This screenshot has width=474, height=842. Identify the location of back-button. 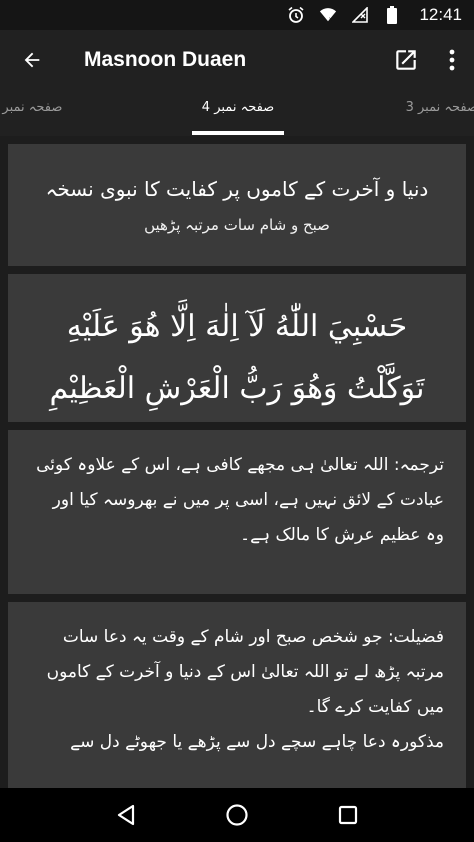
(32, 60).